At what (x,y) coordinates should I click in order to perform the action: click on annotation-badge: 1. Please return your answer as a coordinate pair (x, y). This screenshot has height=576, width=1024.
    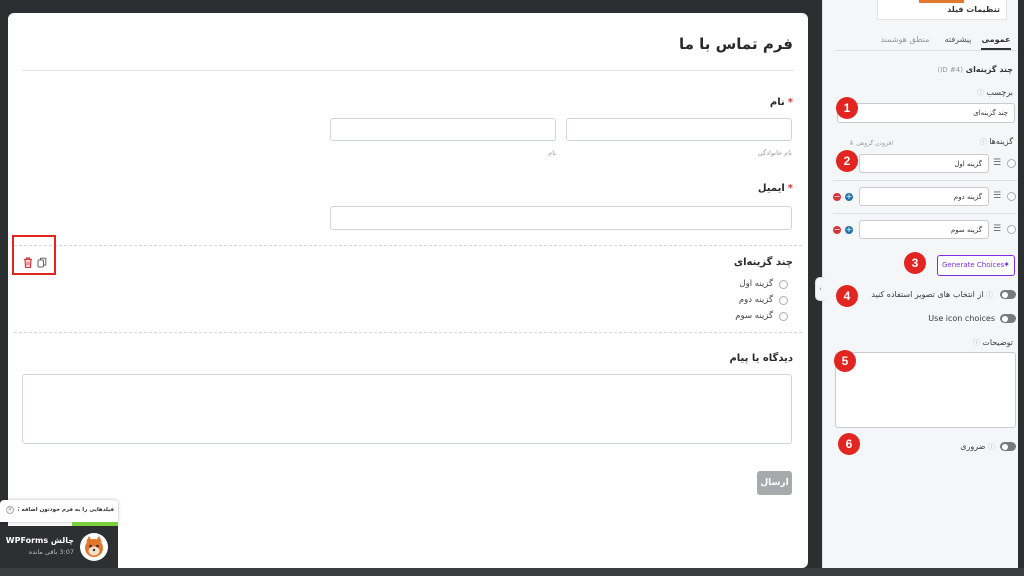
    Looking at the image, I should click on (847, 108).